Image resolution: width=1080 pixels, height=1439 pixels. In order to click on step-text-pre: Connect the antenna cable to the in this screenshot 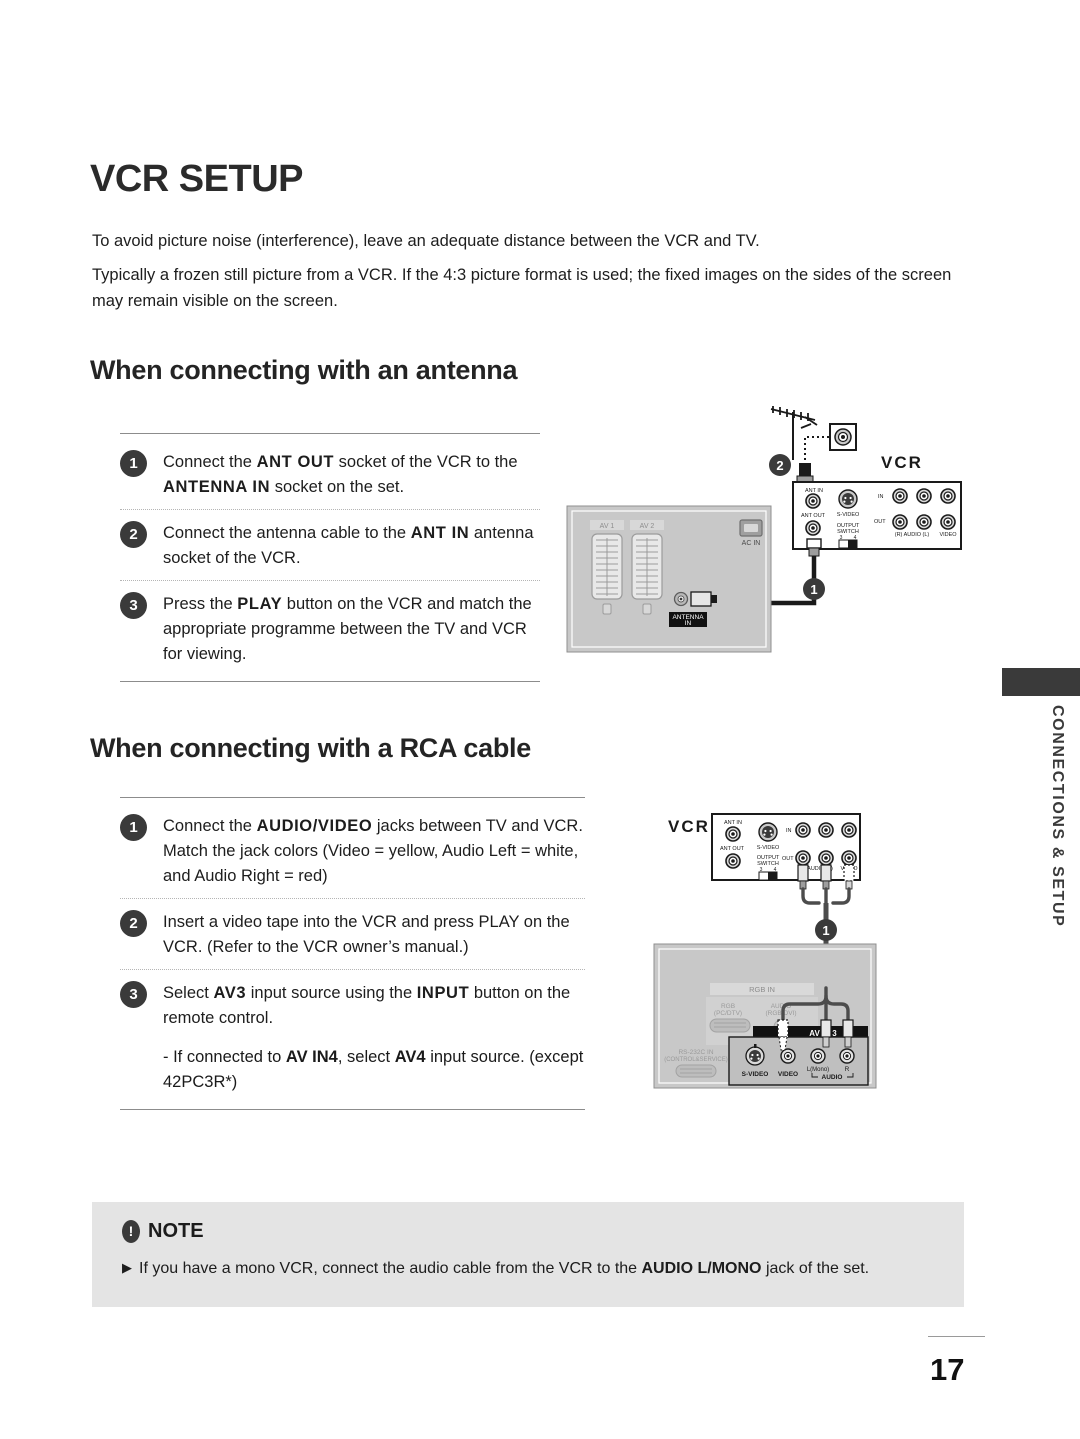, I will do `click(287, 533)`.